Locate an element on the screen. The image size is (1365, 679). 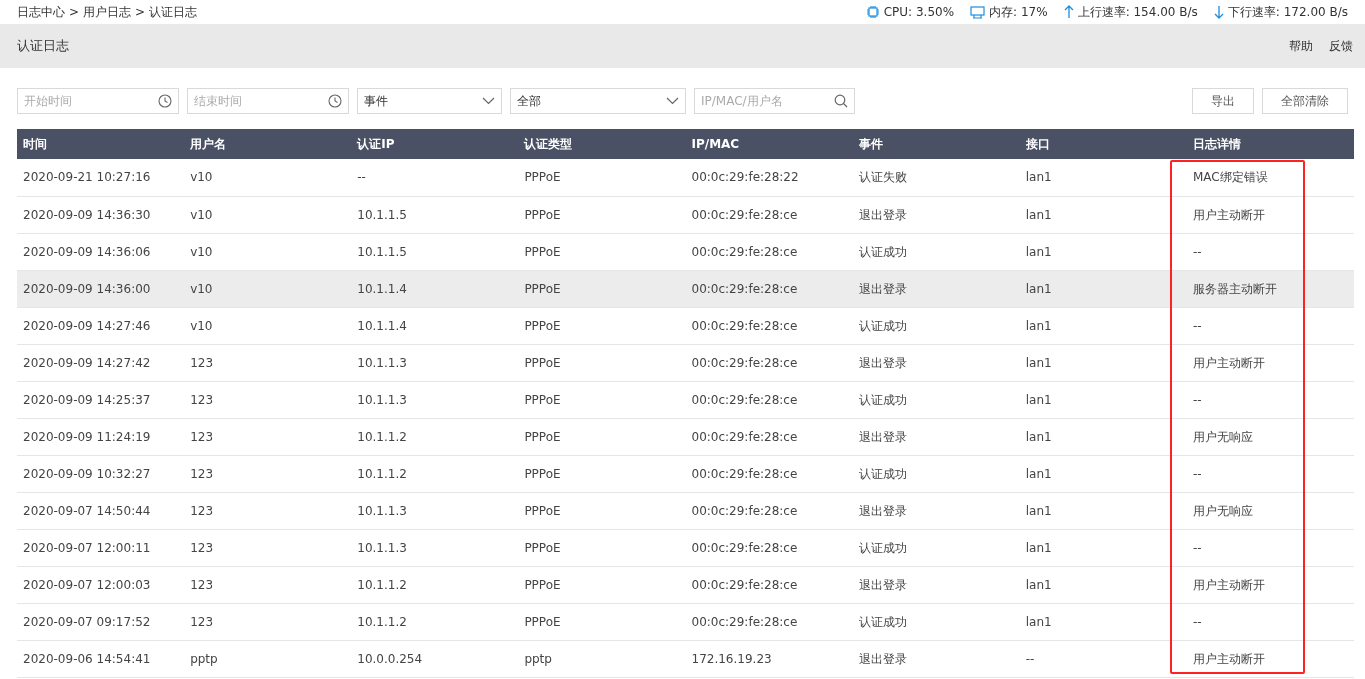
dropdown: 全部 is located at coordinates (598, 101).